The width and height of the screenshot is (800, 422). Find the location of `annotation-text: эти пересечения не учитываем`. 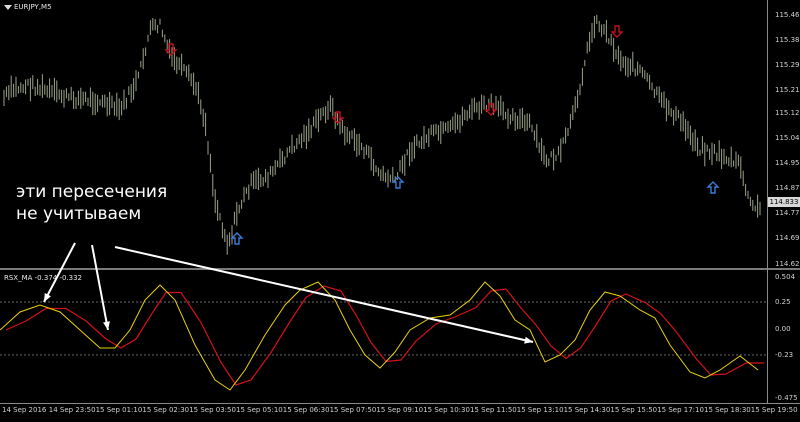

annotation-text: эти пересечения не учитываем is located at coordinates (91, 203).